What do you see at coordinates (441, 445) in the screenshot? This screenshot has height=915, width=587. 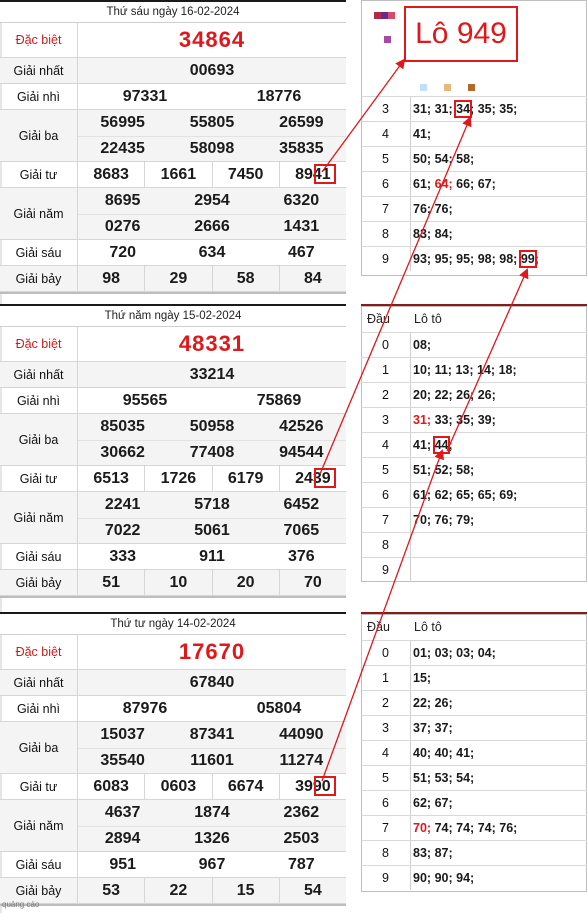 I see `loto-number-highlighted: 44` at bounding box center [441, 445].